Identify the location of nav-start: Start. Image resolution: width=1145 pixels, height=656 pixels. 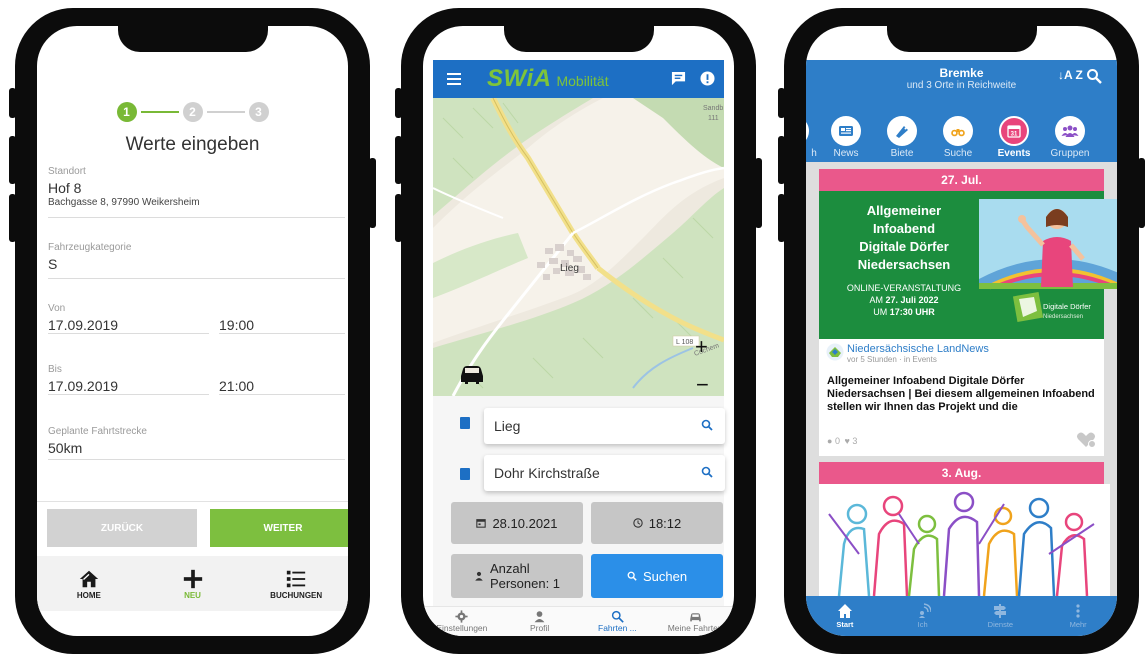
(845, 616).